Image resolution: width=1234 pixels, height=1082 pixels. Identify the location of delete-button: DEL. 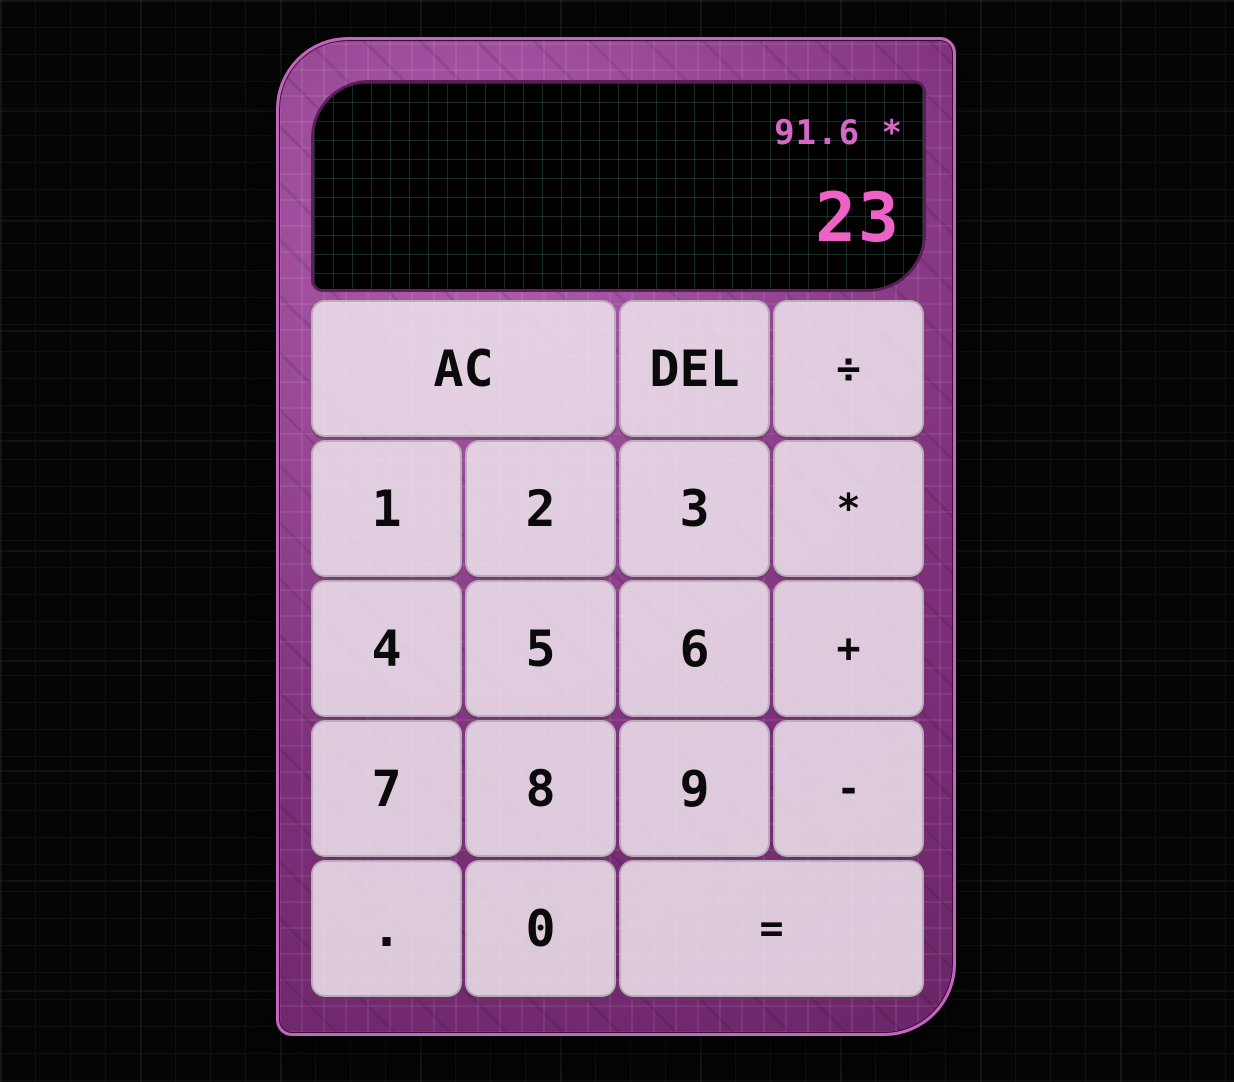
(694, 368).